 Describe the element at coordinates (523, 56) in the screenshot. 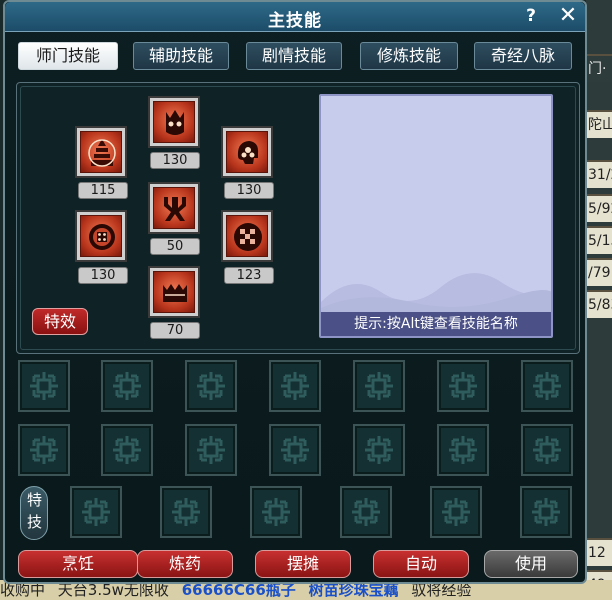

I see `tab-meridians: 奇经八脉` at that location.